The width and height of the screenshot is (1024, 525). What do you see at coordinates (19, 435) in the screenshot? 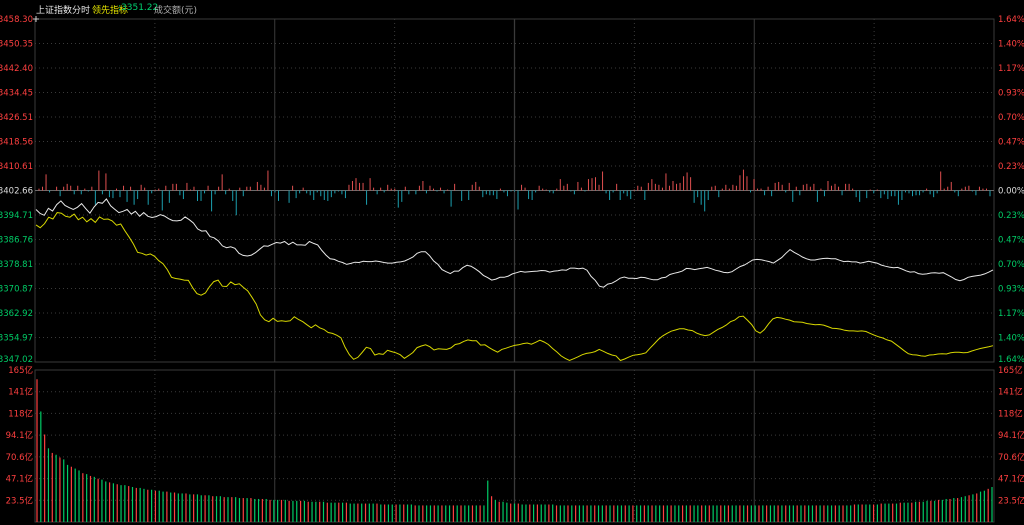
I see `volume-axis-label: 94.1亿` at bounding box center [19, 435].